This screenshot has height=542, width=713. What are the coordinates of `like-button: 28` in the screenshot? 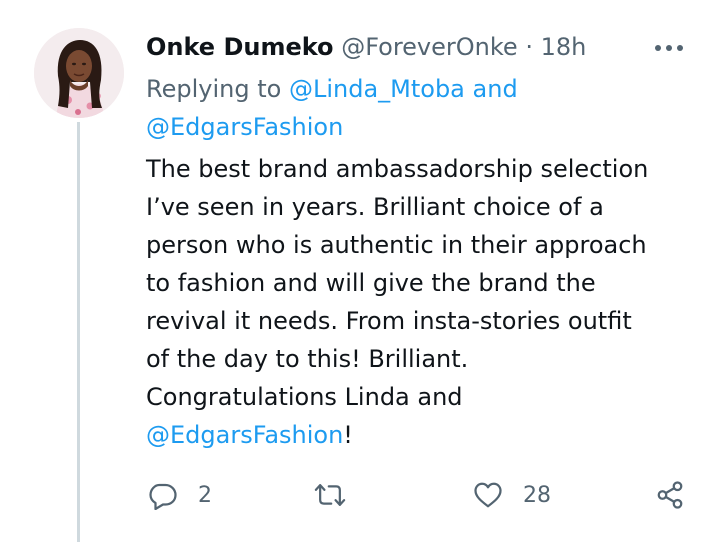 It's located at (512, 495).